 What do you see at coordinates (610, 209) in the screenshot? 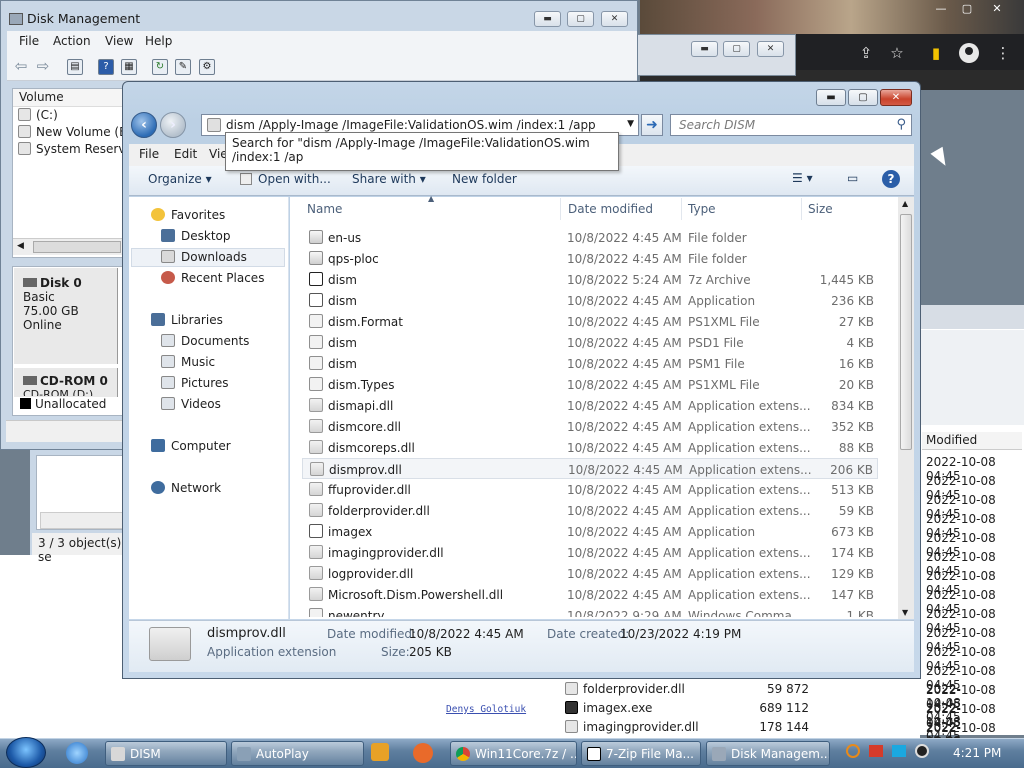
I see `column-date-modified: Date modified` at bounding box center [610, 209].